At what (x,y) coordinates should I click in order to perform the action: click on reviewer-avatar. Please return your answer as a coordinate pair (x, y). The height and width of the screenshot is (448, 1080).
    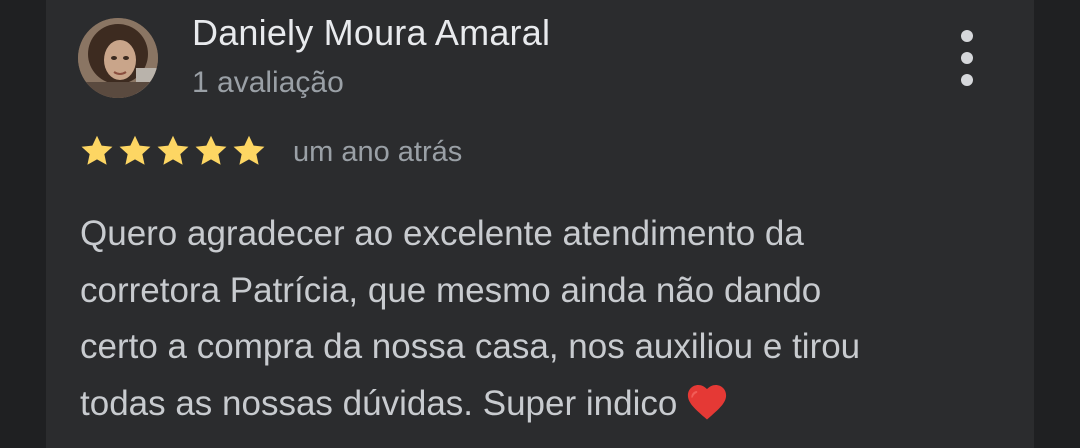
    Looking at the image, I should click on (118, 58).